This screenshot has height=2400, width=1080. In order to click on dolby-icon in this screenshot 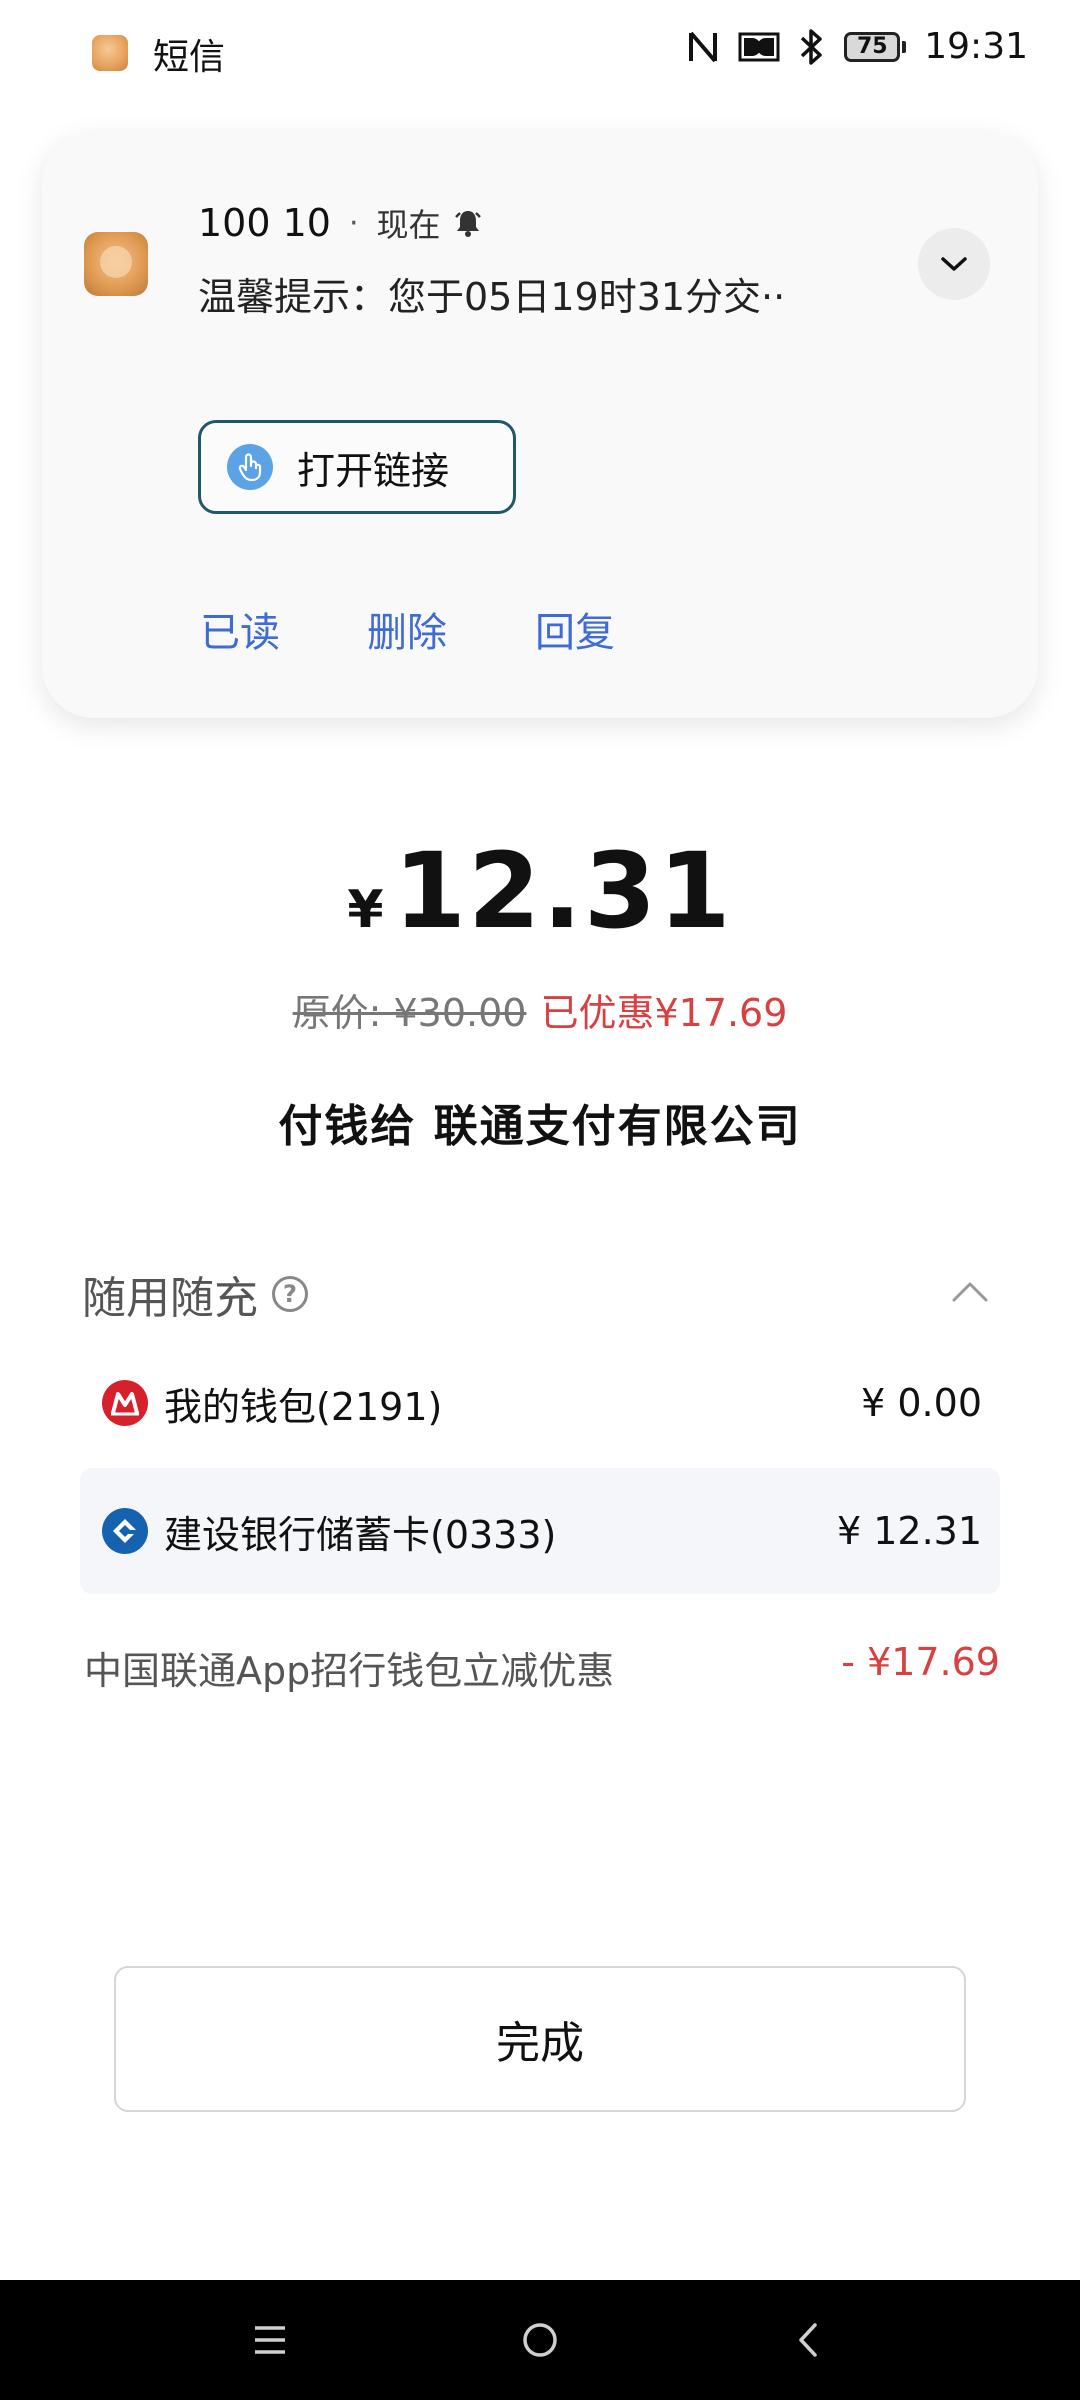, I will do `click(759, 46)`.